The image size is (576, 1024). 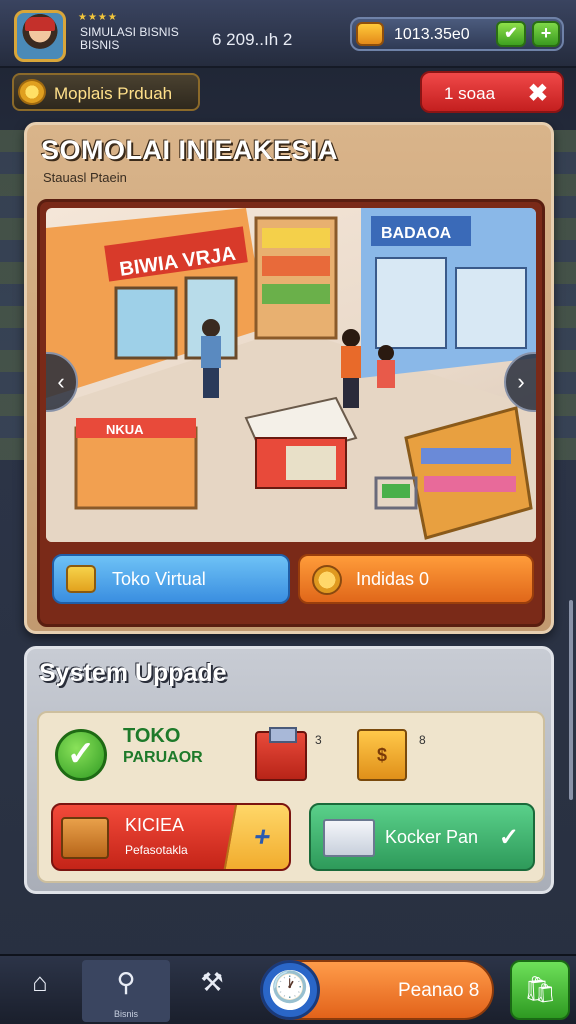 What do you see at coordinates (422, 740) in the screenshot?
I see `gold-box-count: 8` at bounding box center [422, 740].